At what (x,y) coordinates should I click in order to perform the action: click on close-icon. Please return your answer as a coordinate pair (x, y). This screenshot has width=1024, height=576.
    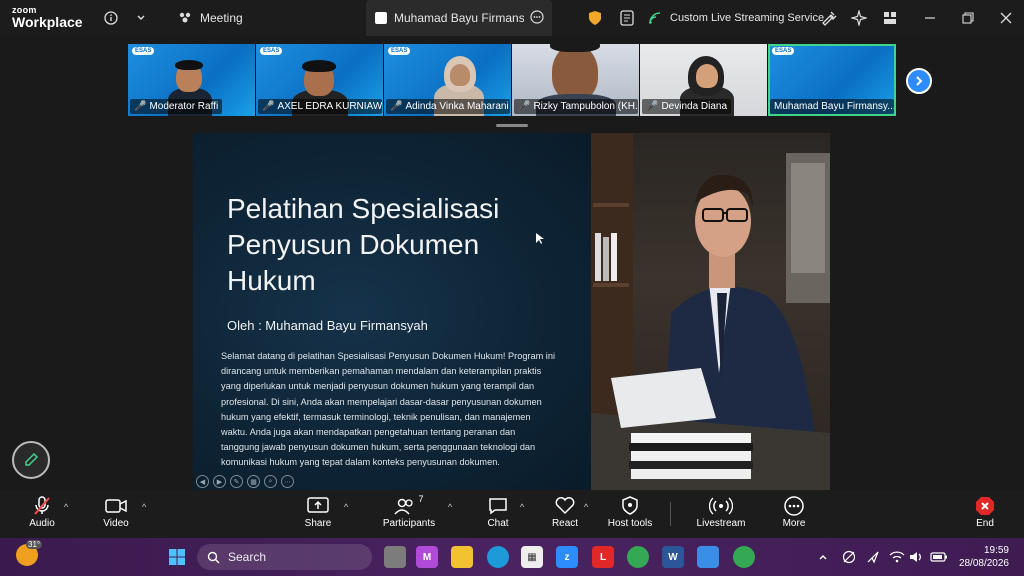
    Looking at the image, I should click on (1006, 18).